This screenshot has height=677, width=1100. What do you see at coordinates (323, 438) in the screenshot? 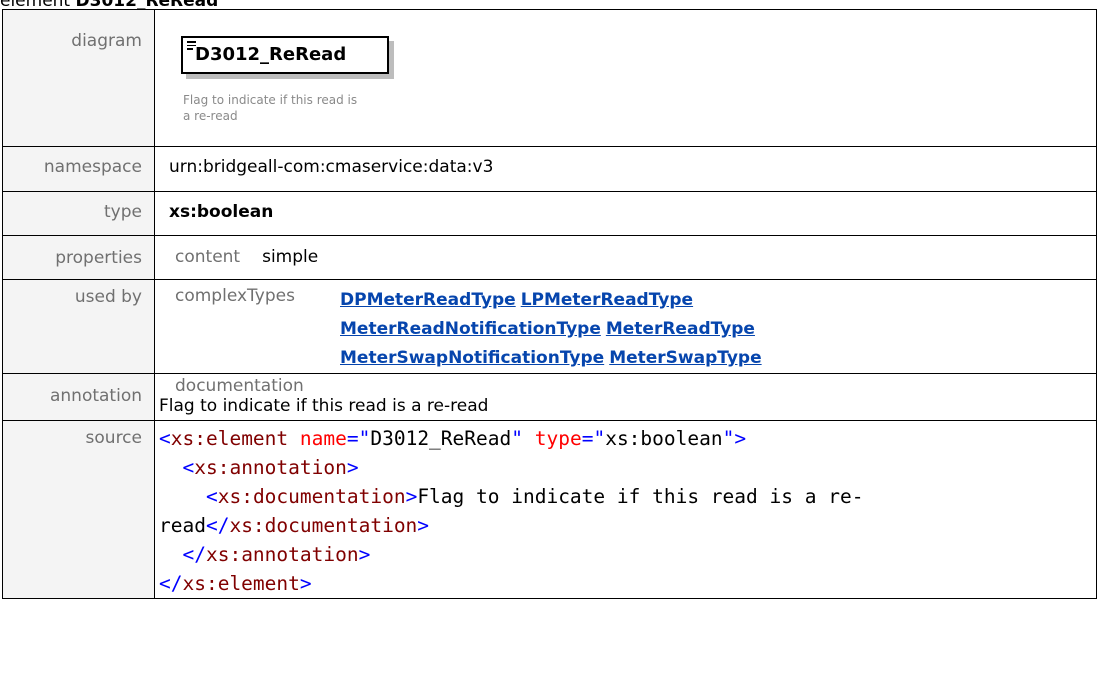
I see `code-name-attr: name` at bounding box center [323, 438].